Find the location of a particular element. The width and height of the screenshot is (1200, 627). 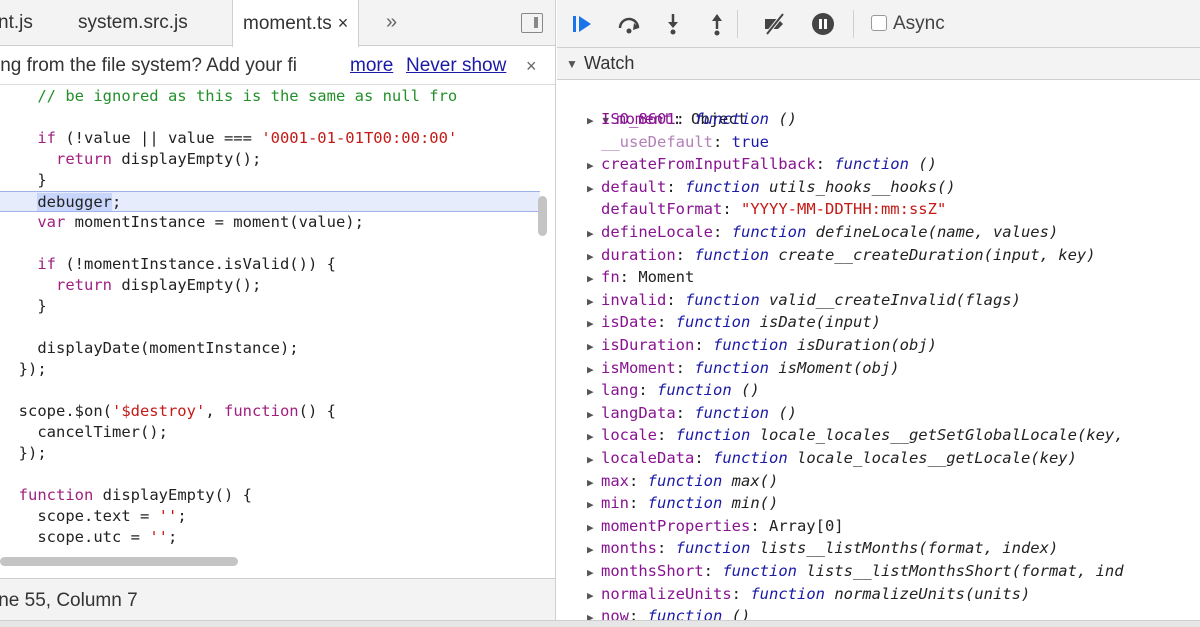

watch-property-row: ▶ langData: function () is located at coordinates (692, 413).